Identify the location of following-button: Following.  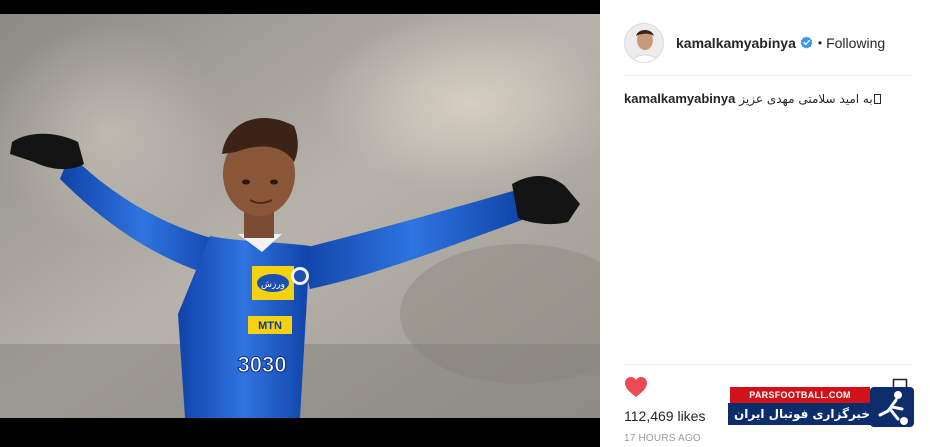
(855, 43).